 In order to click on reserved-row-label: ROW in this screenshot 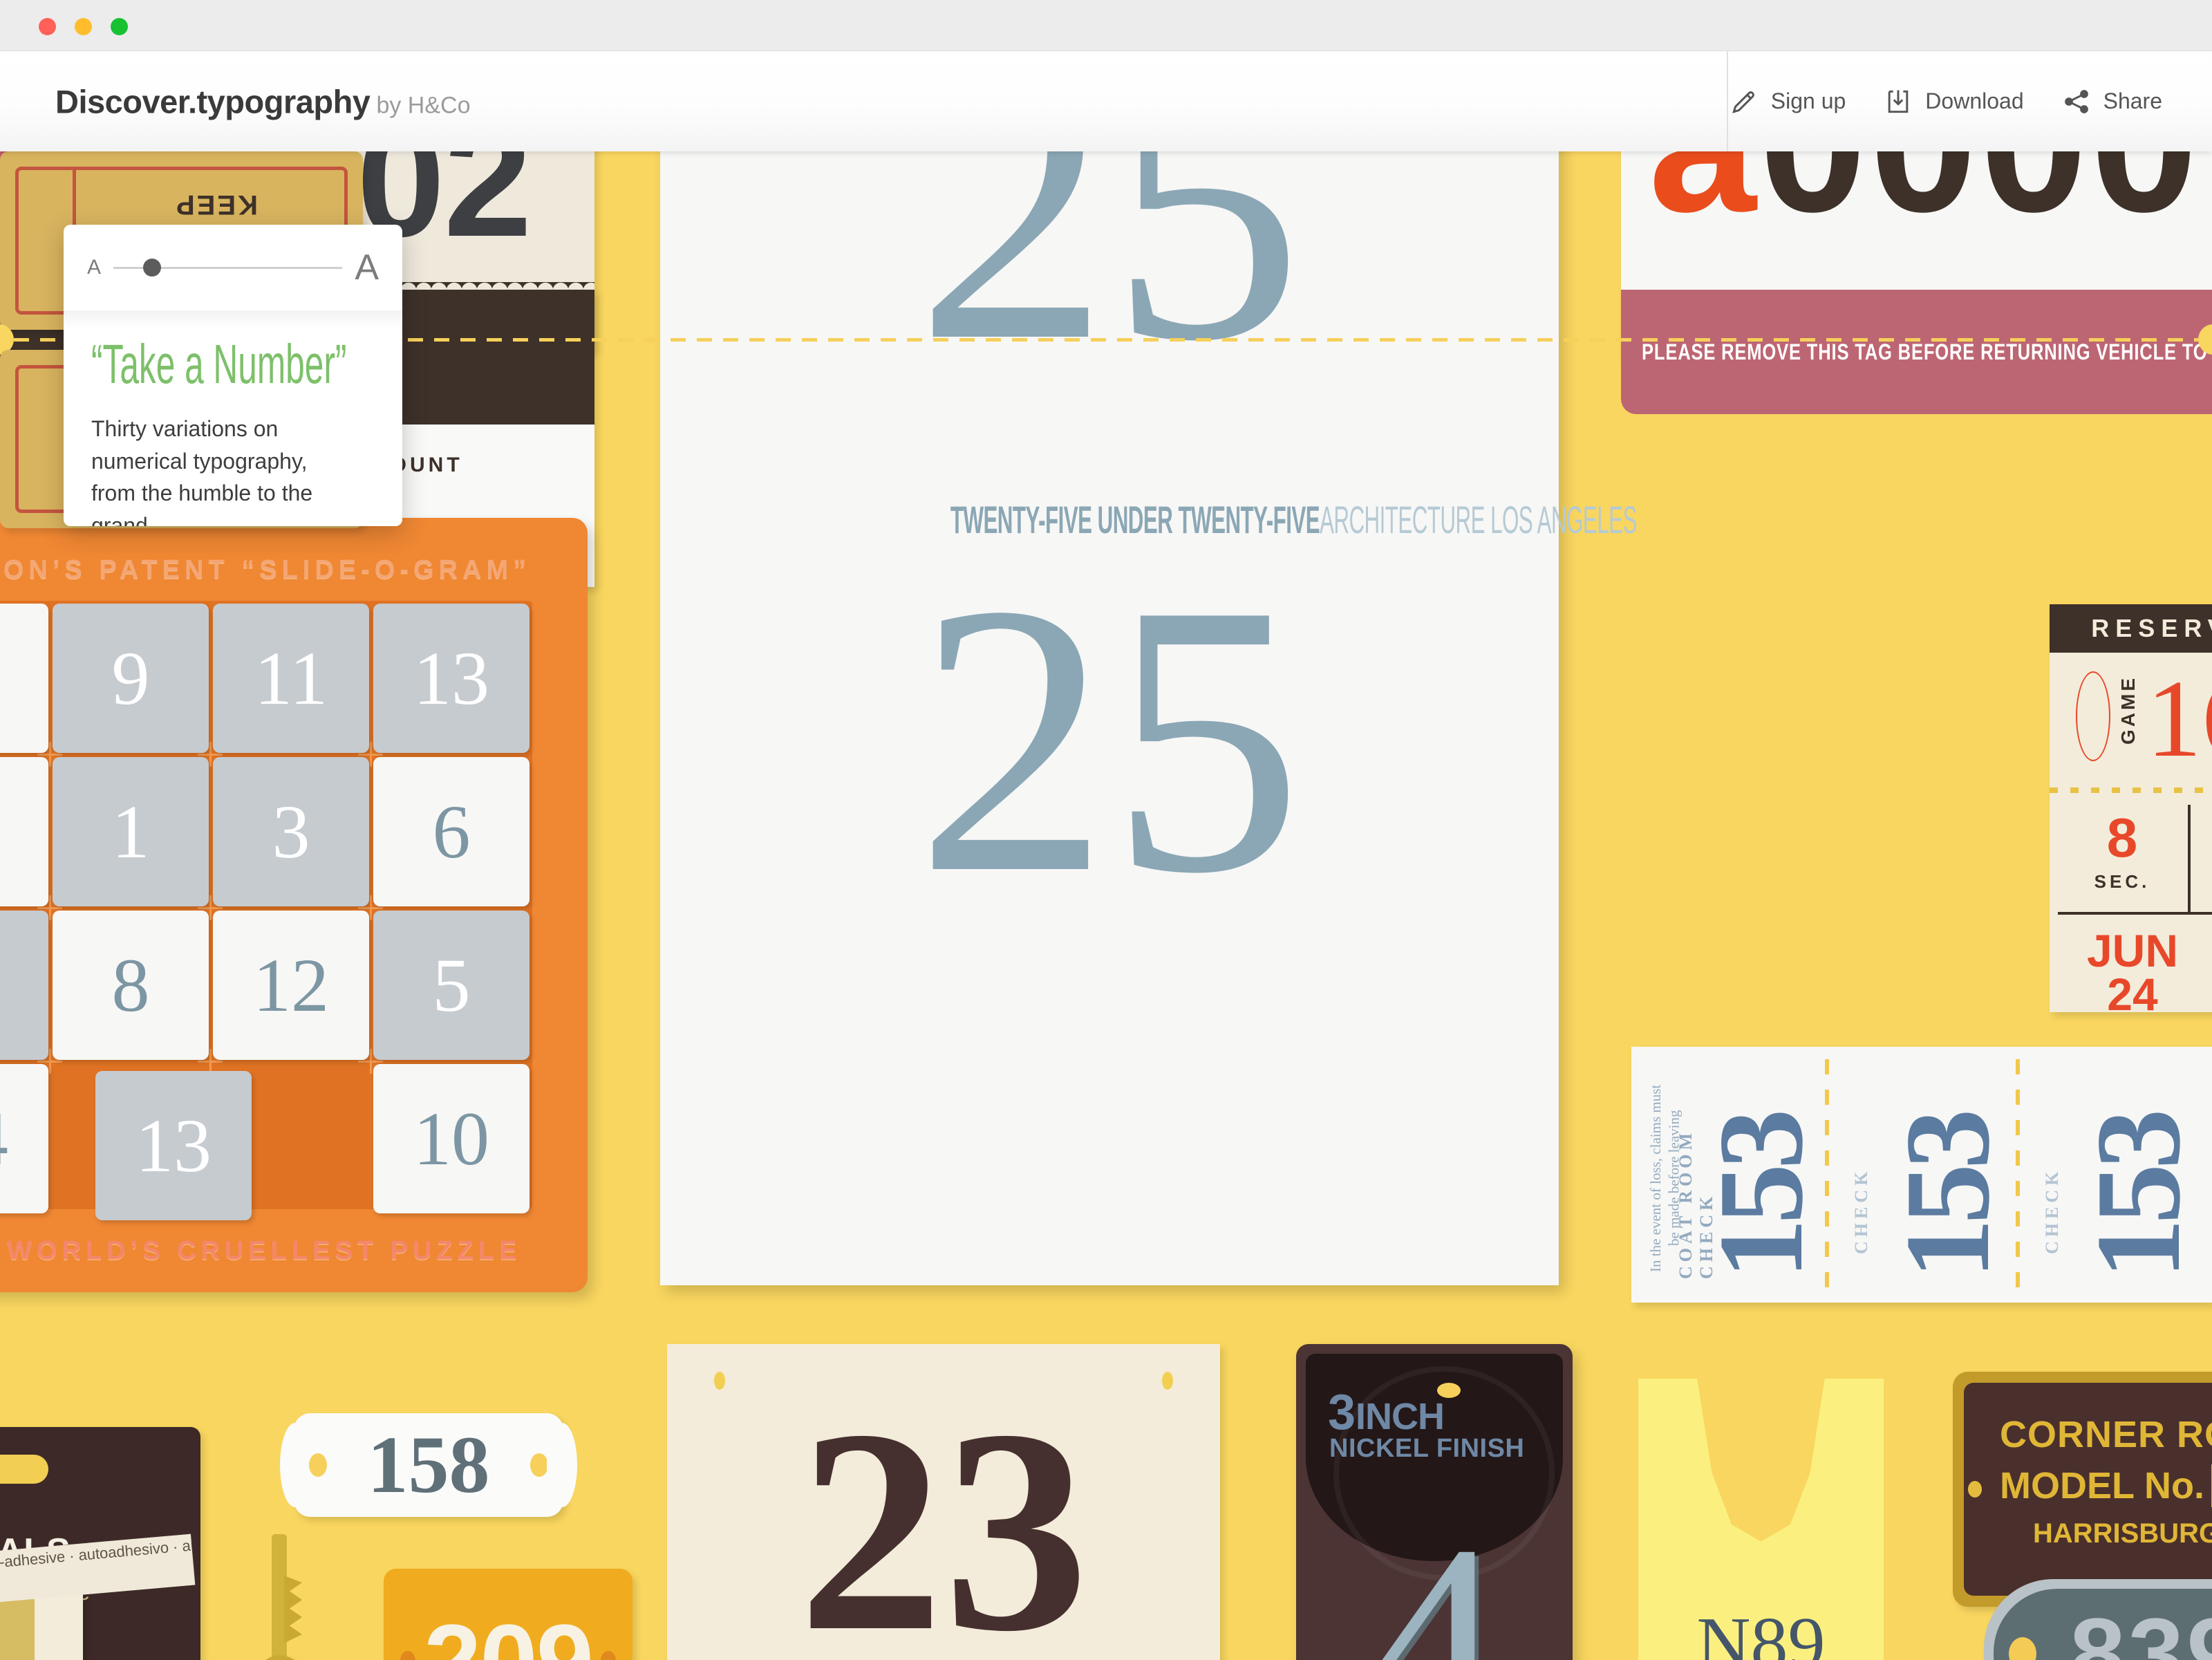, I will do `click(2205, 882)`.